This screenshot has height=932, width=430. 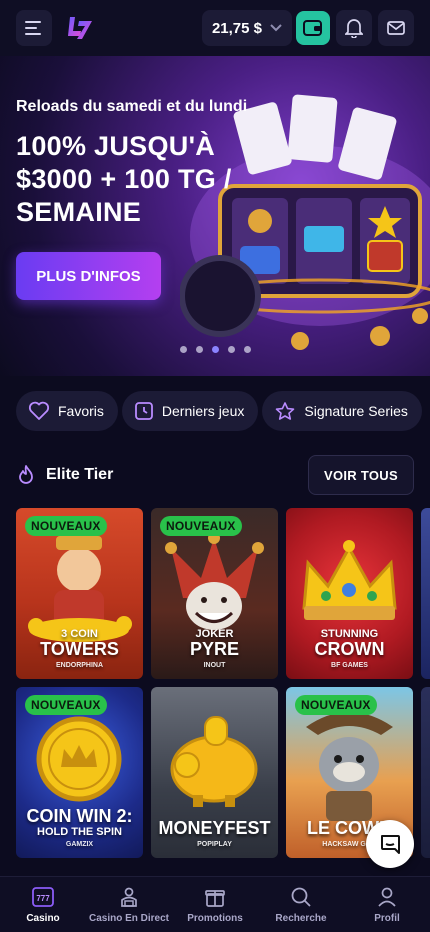 I want to click on nav-live-casino: Casino En Direct, so click(x=129, y=904).